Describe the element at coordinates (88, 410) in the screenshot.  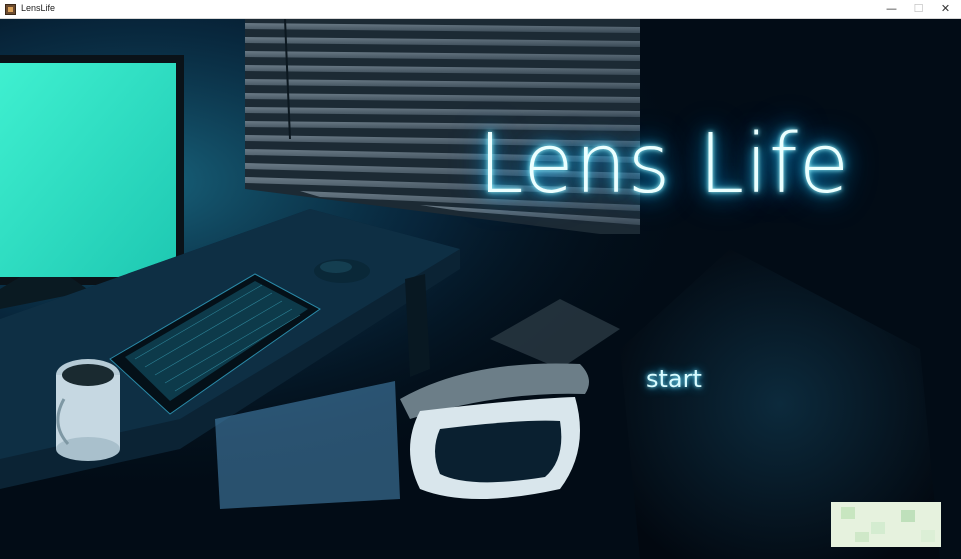
I see `mug` at that location.